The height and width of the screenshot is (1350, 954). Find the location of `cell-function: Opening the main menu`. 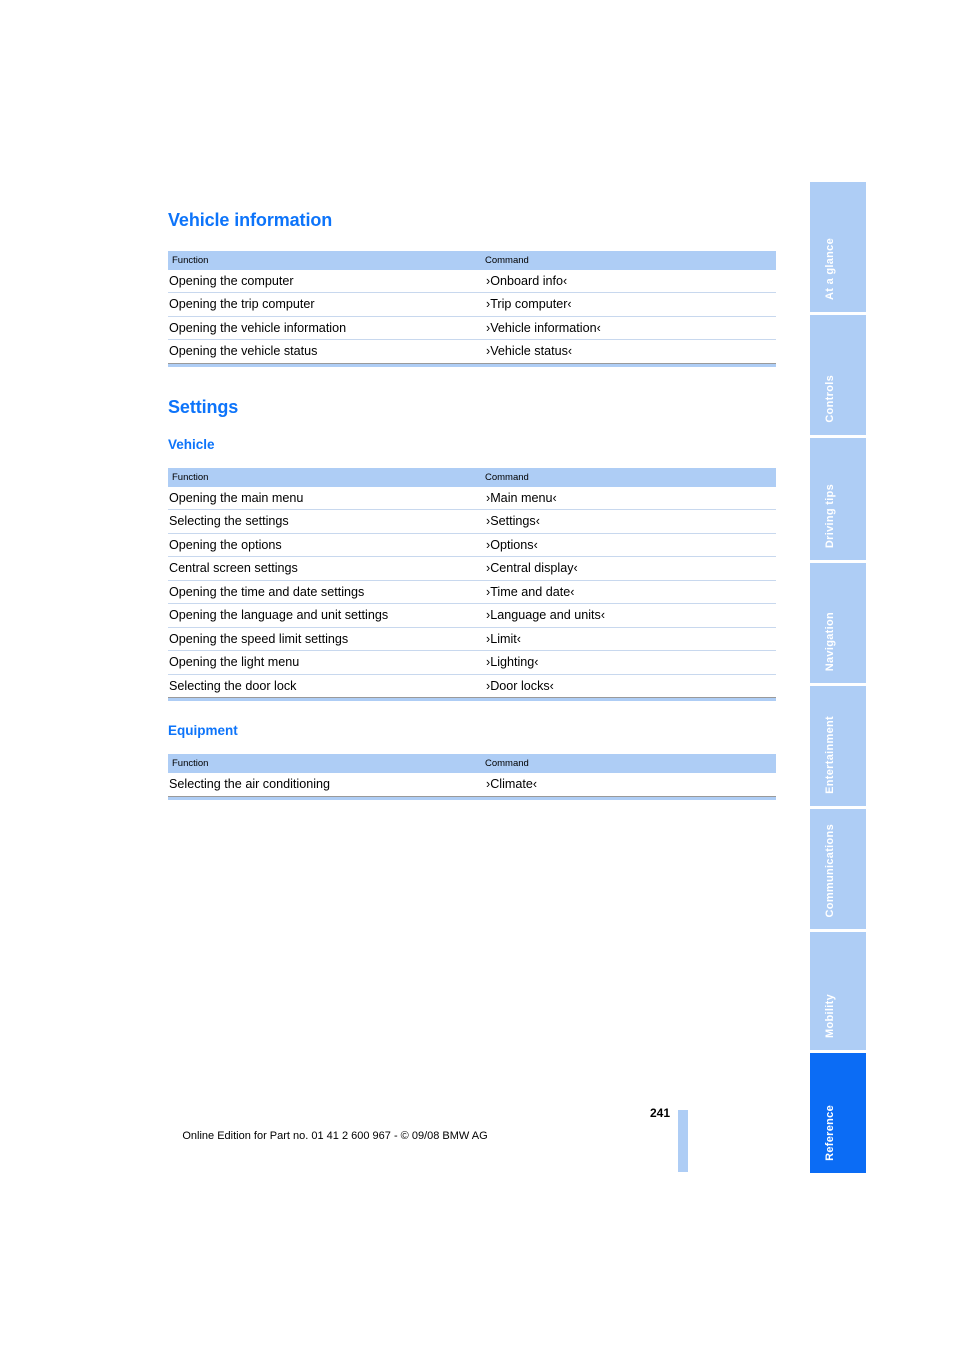

cell-function: Opening the main menu is located at coordinates (236, 497).